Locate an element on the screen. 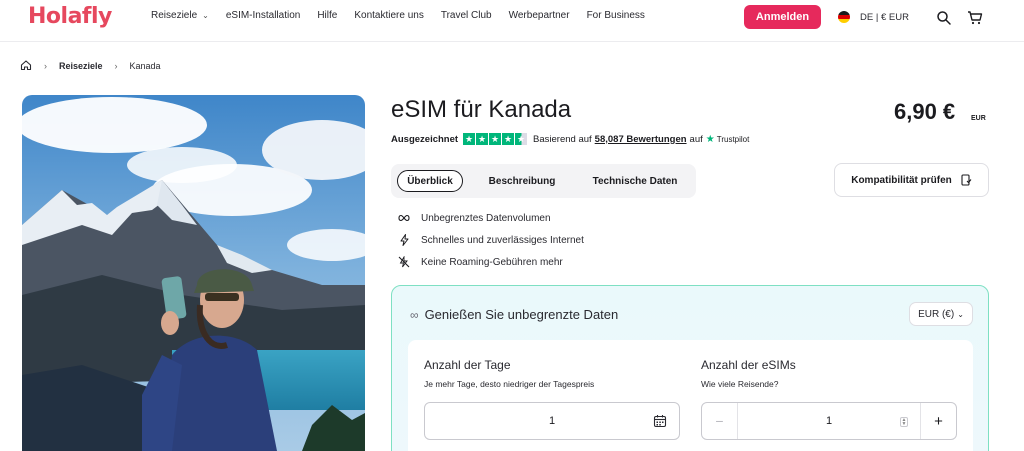 Image resolution: width=1024 pixels, height=451 pixels. nav-kontakt: Kontaktiere uns is located at coordinates (389, 15).